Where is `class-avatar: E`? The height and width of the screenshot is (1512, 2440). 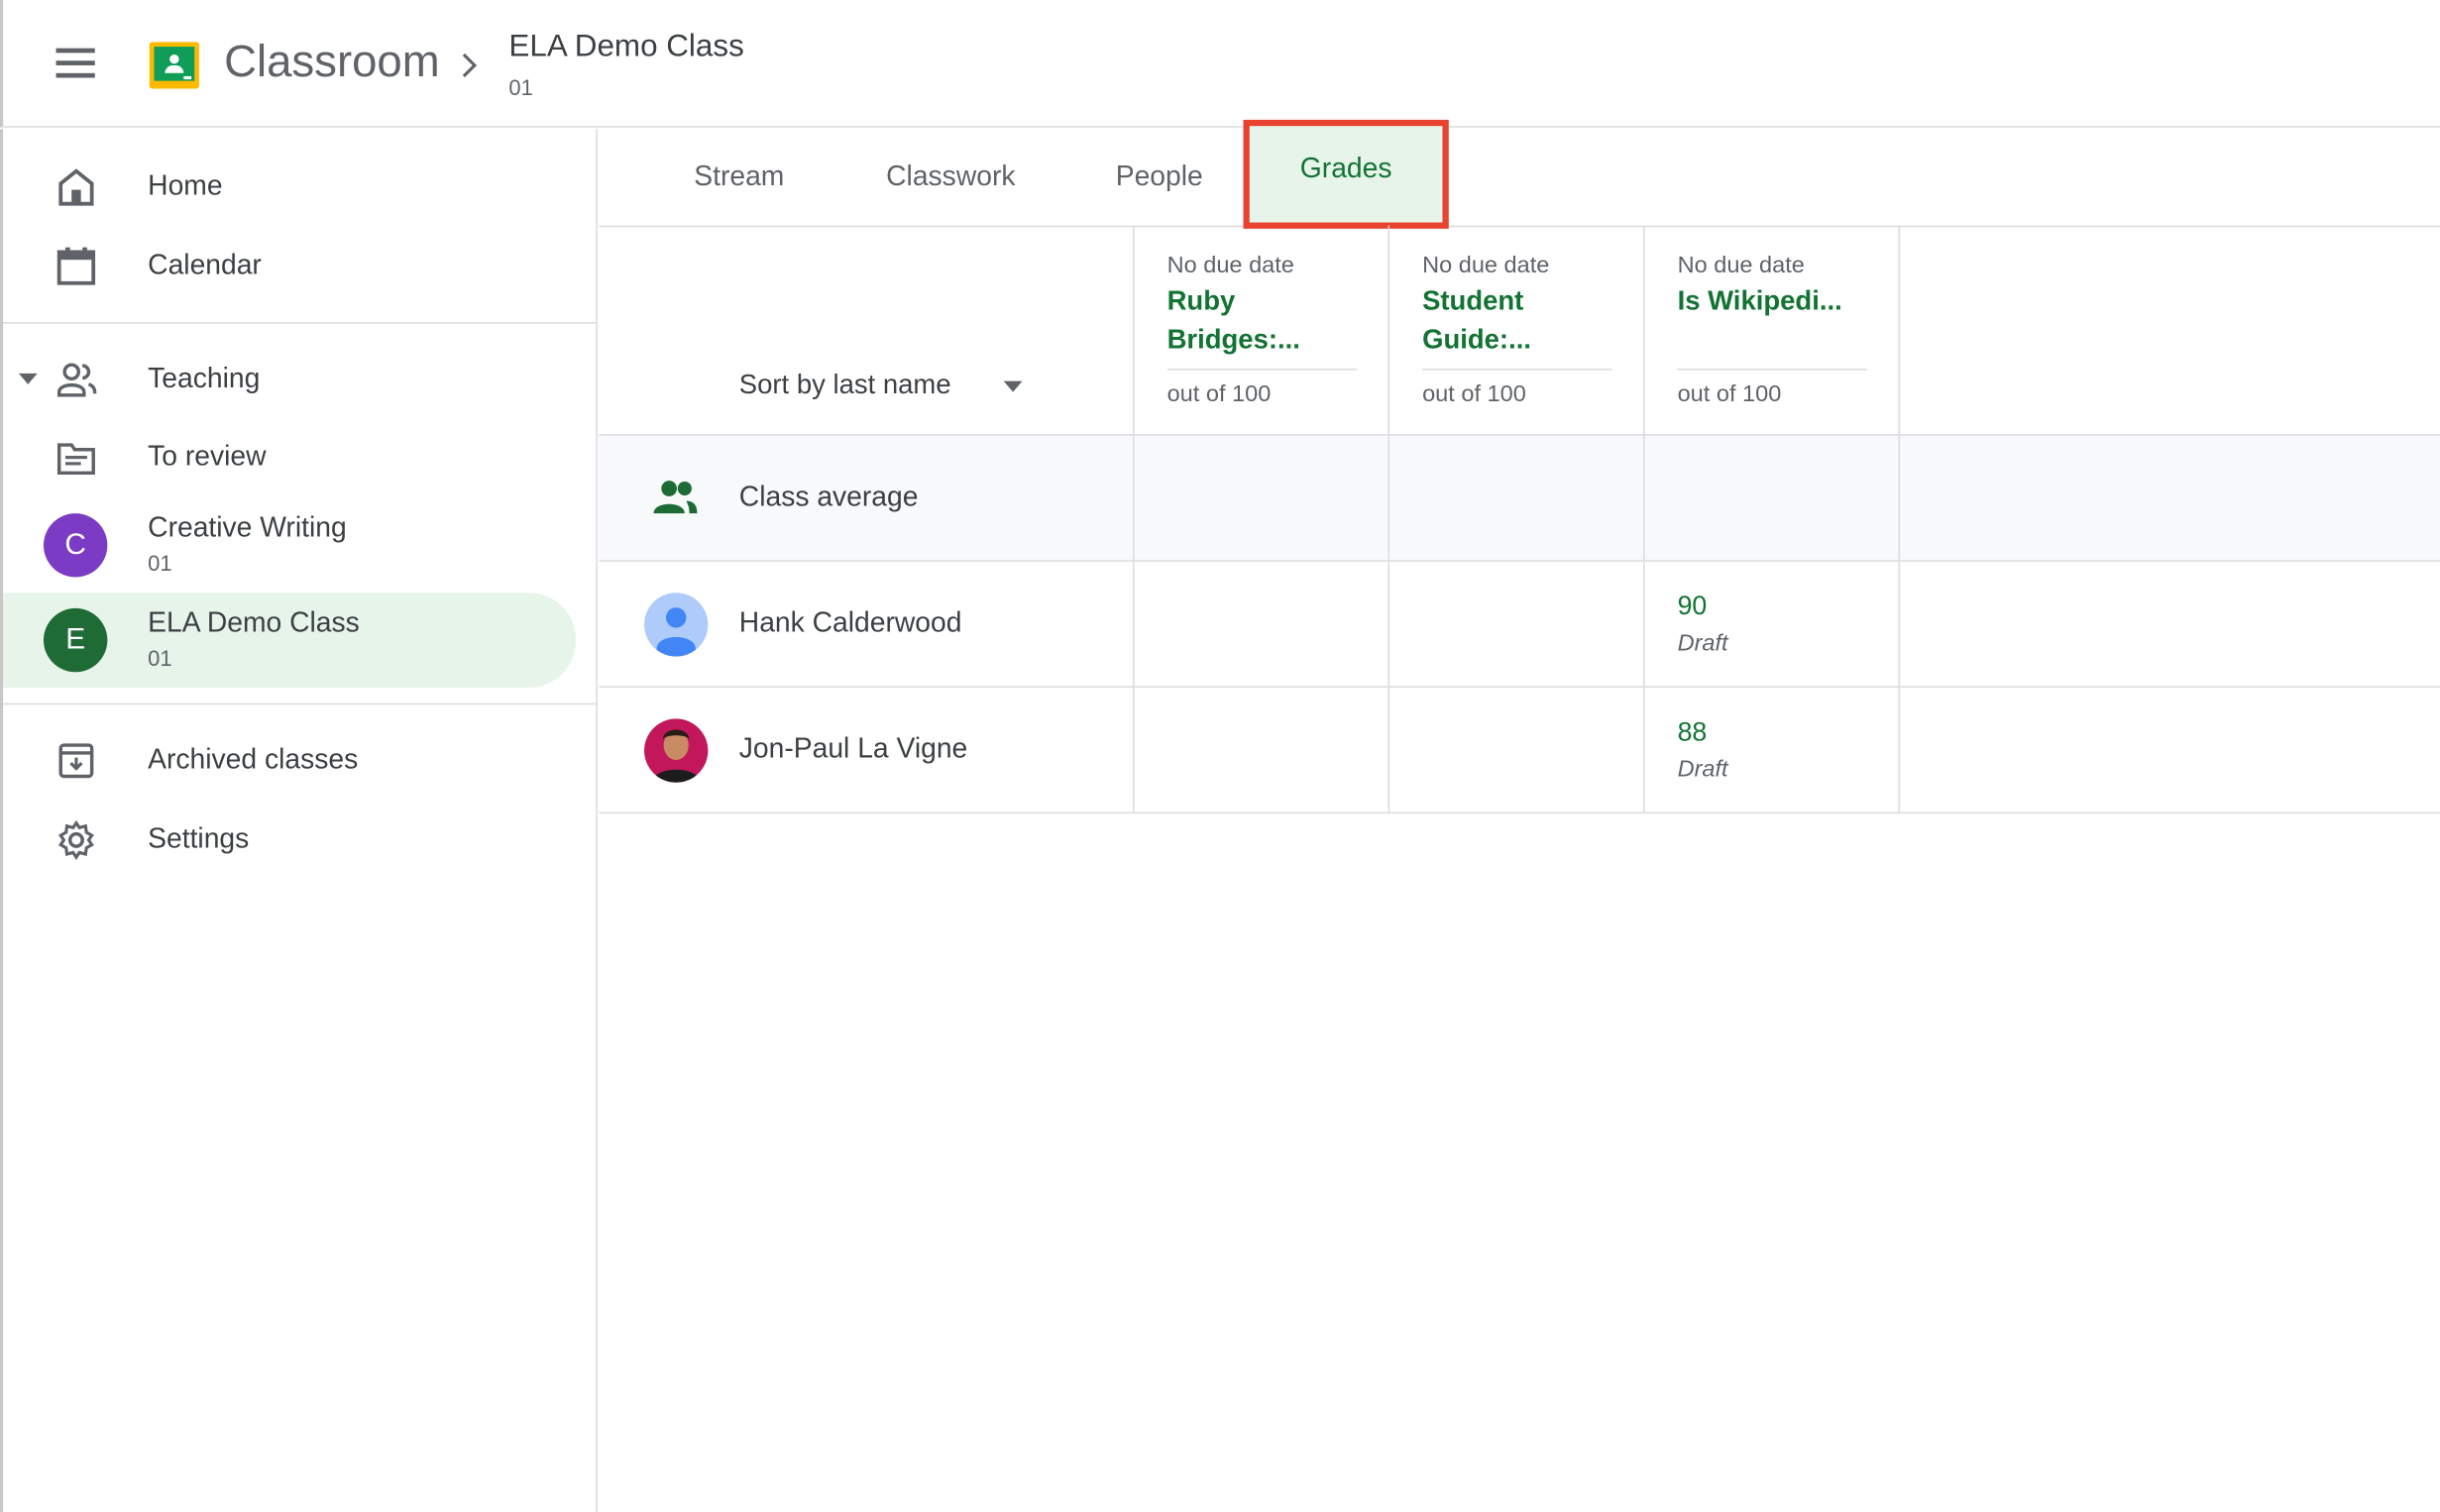
class-avatar: E is located at coordinates (76, 640).